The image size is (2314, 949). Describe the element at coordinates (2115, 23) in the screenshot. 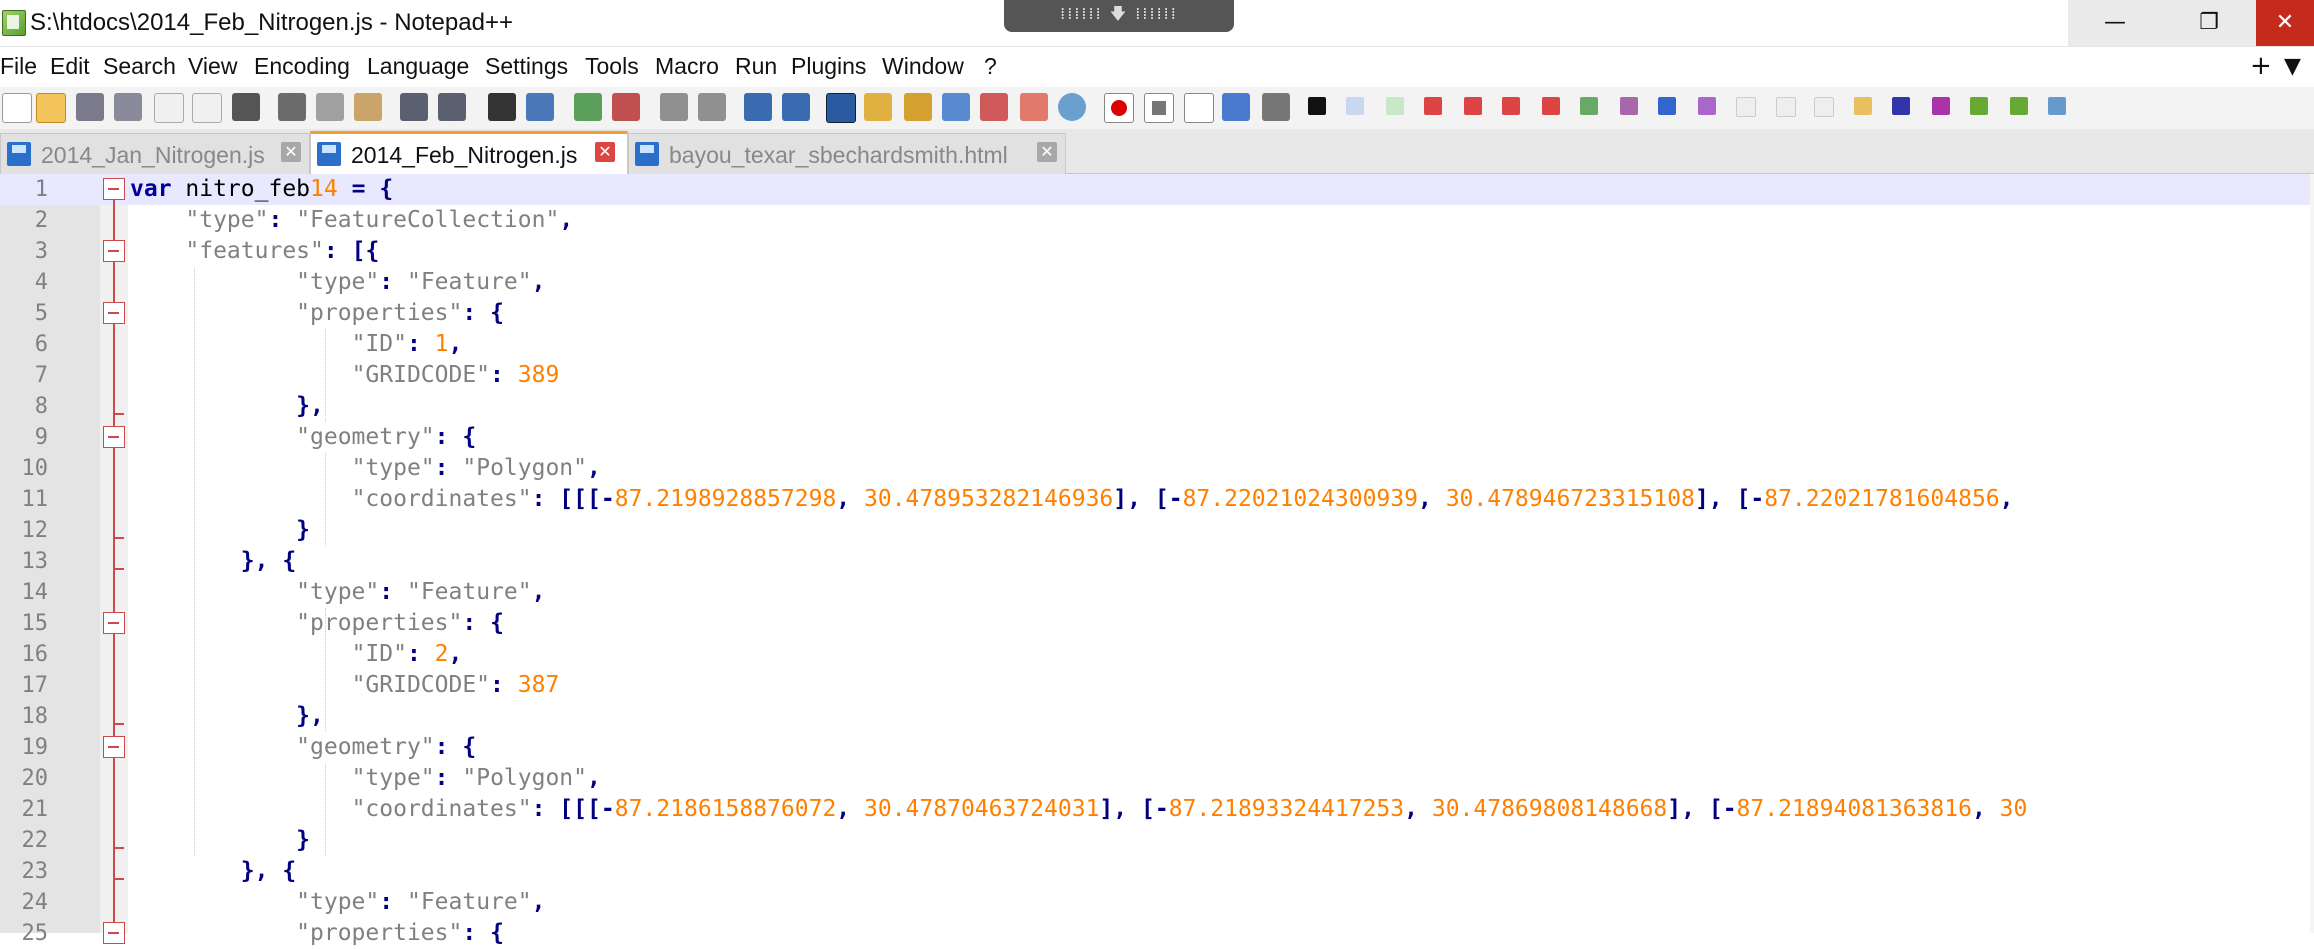

I see `minimize-button: —` at that location.